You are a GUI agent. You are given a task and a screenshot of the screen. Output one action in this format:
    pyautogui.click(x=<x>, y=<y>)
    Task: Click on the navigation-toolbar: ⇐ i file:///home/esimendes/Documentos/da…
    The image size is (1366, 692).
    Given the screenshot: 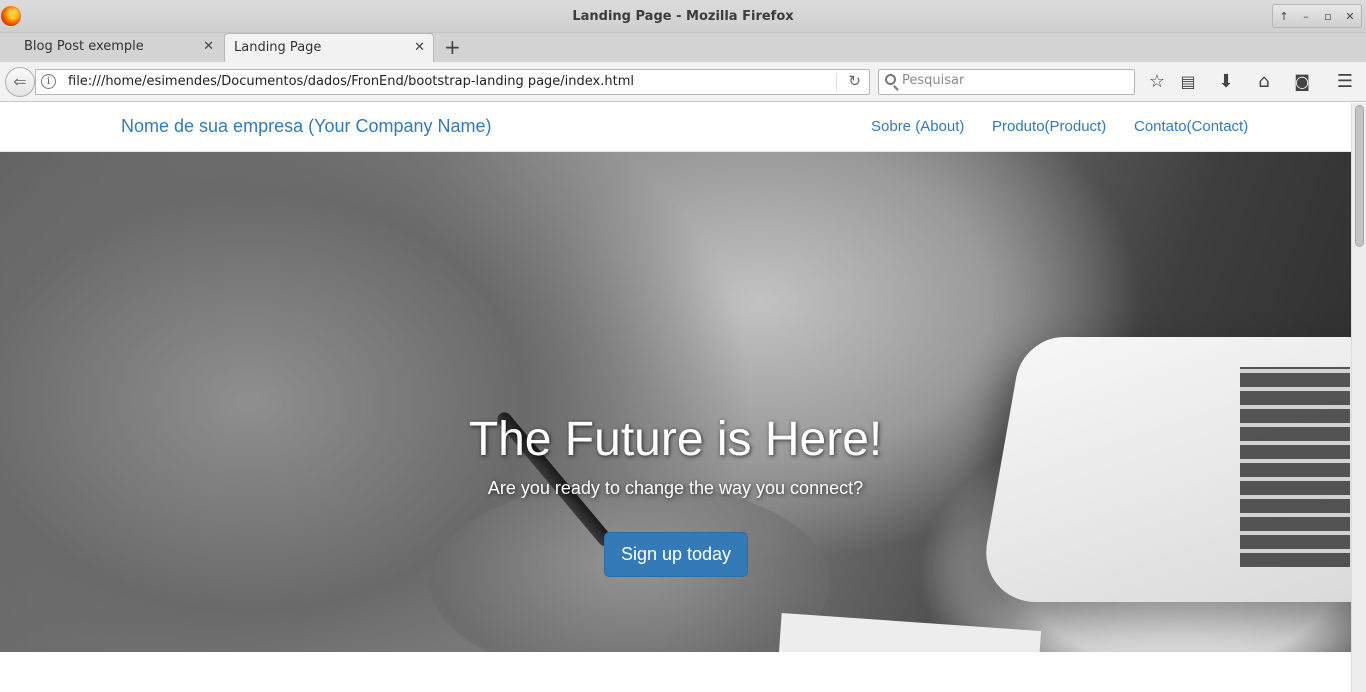 What is the action you would take?
    pyautogui.click(x=683, y=82)
    